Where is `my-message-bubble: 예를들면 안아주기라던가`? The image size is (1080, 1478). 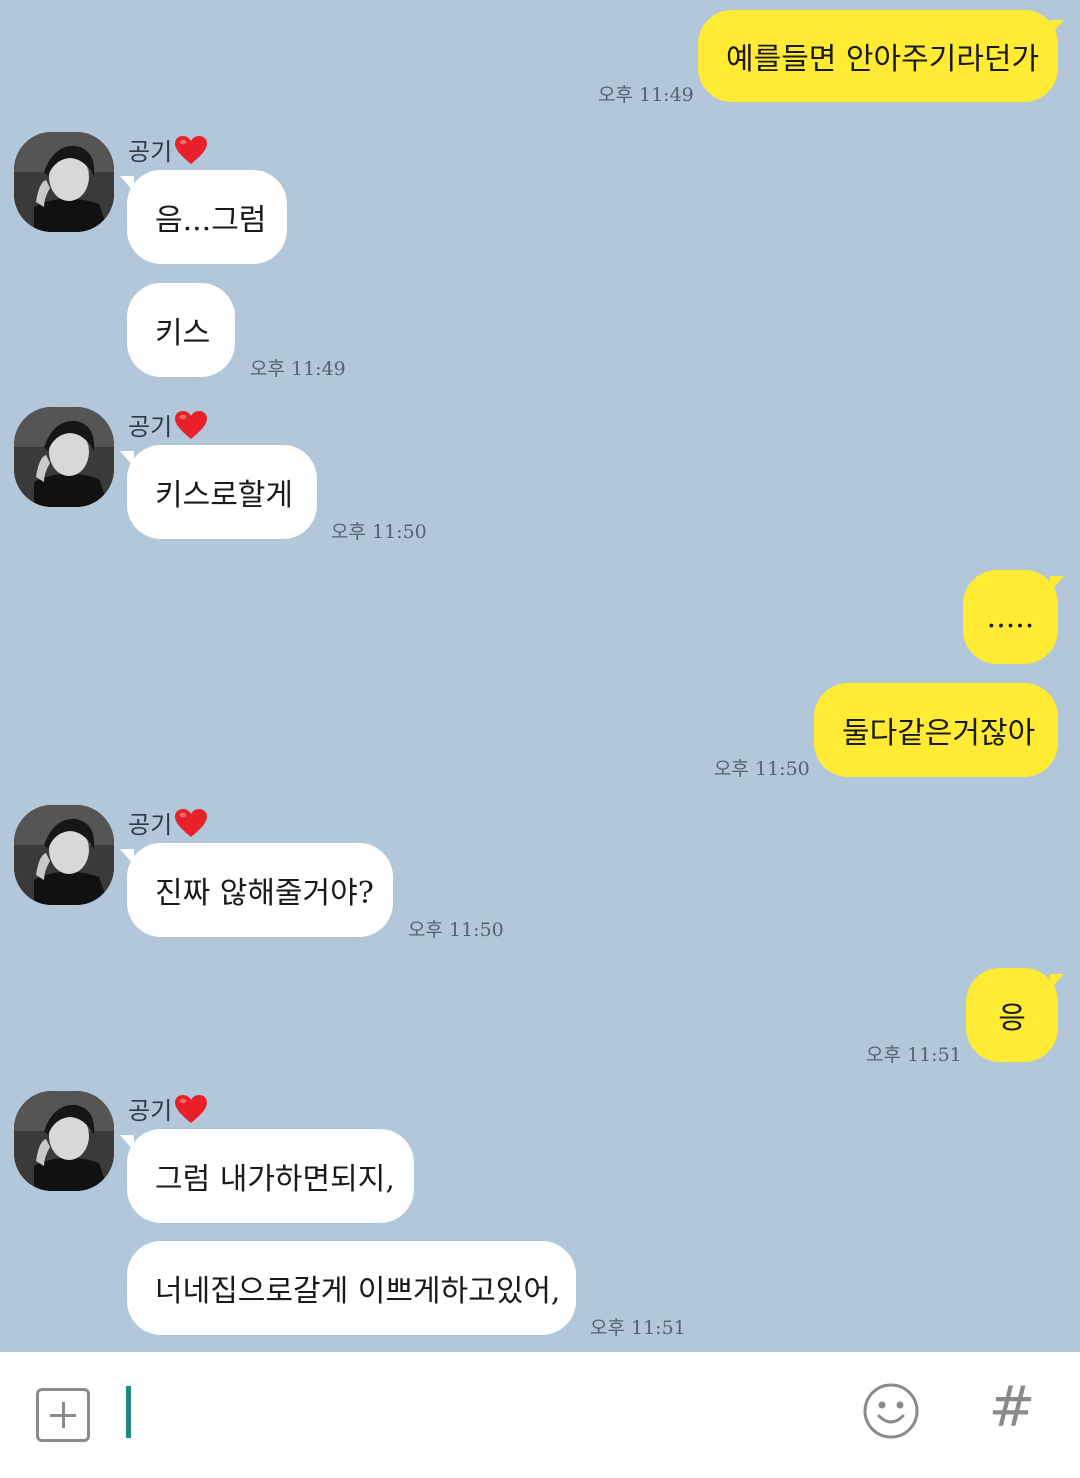 my-message-bubble: 예를들면 안아주기라던가 is located at coordinates (878, 56).